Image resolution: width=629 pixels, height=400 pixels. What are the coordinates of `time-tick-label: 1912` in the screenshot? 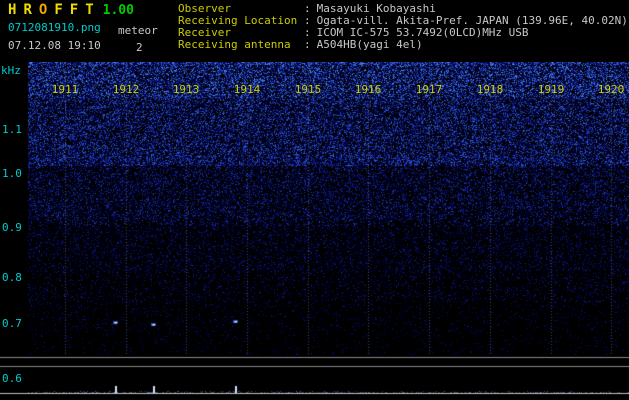 It's located at (126, 89).